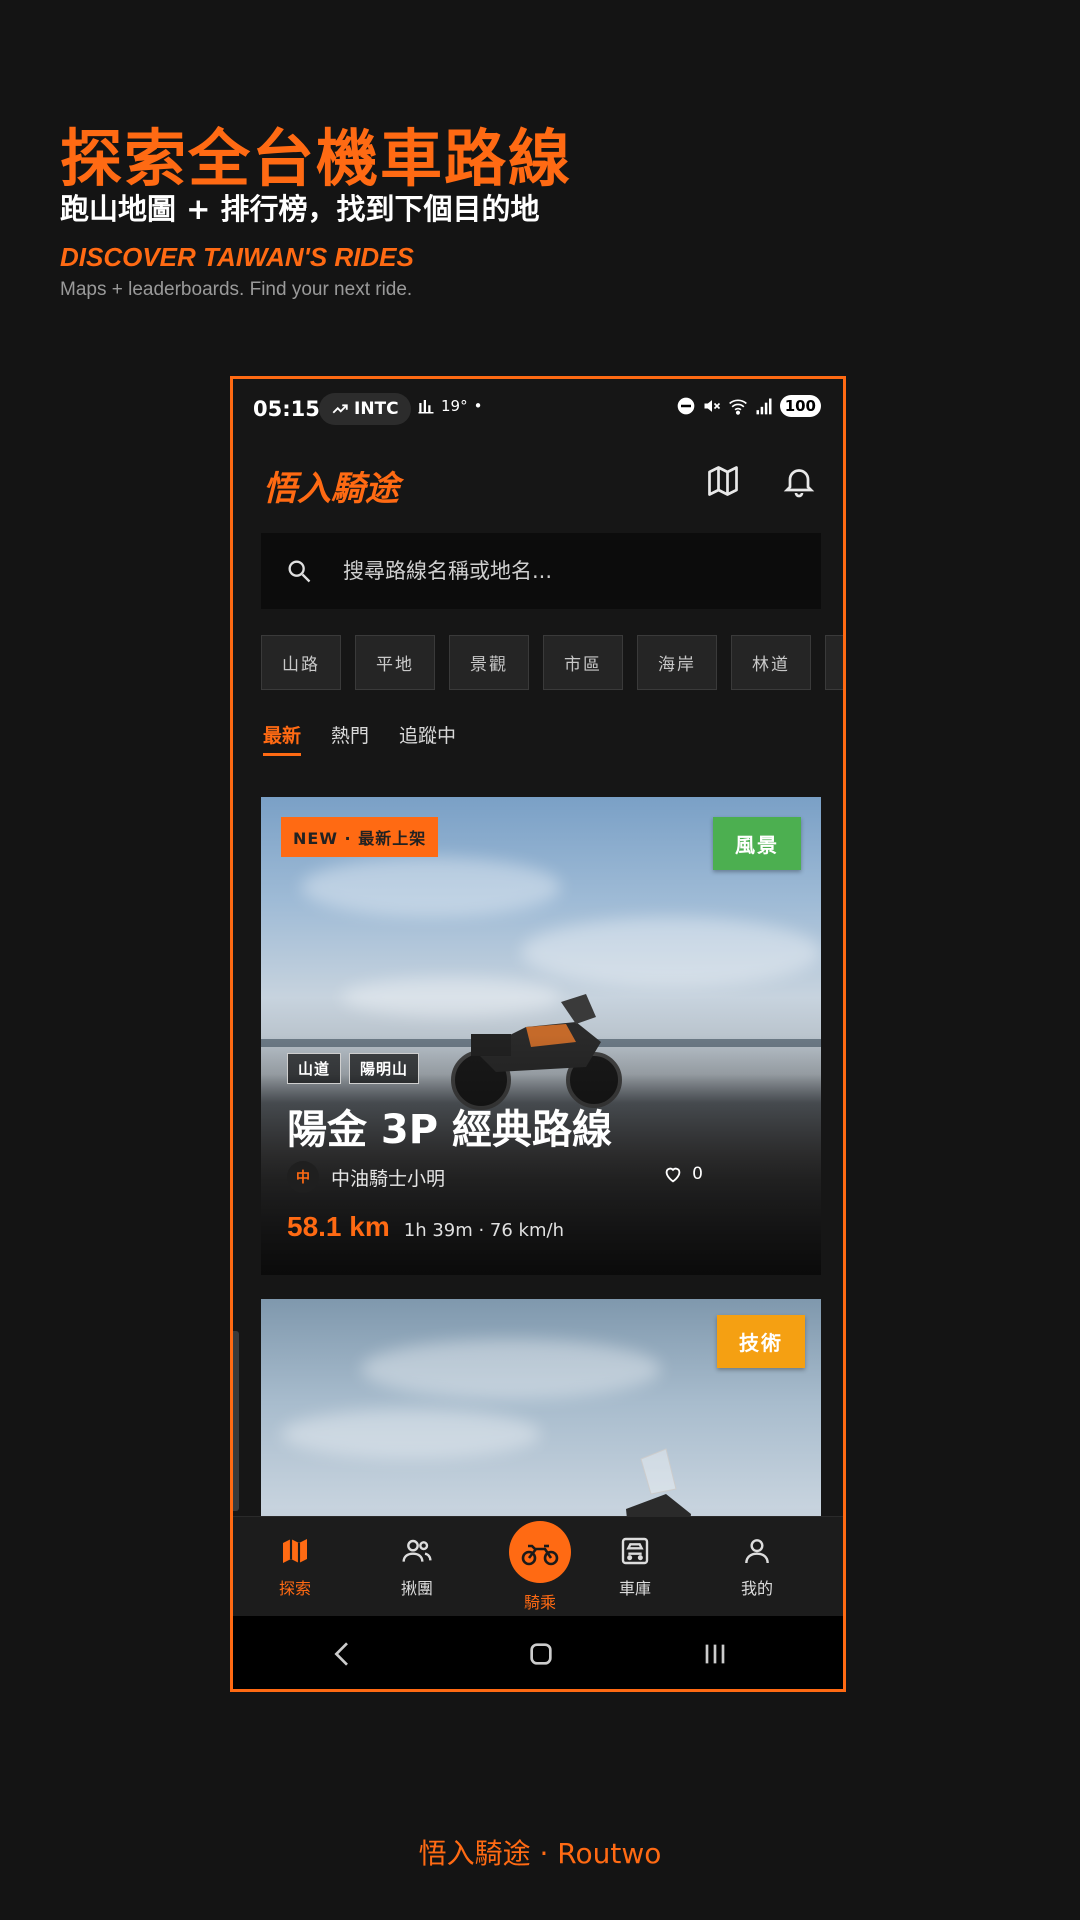 Image resolution: width=1080 pixels, height=1920 pixels. What do you see at coordinates (686, 406) in the screenshot?
I see `dnd-icon` at bounding box center [686, 406].